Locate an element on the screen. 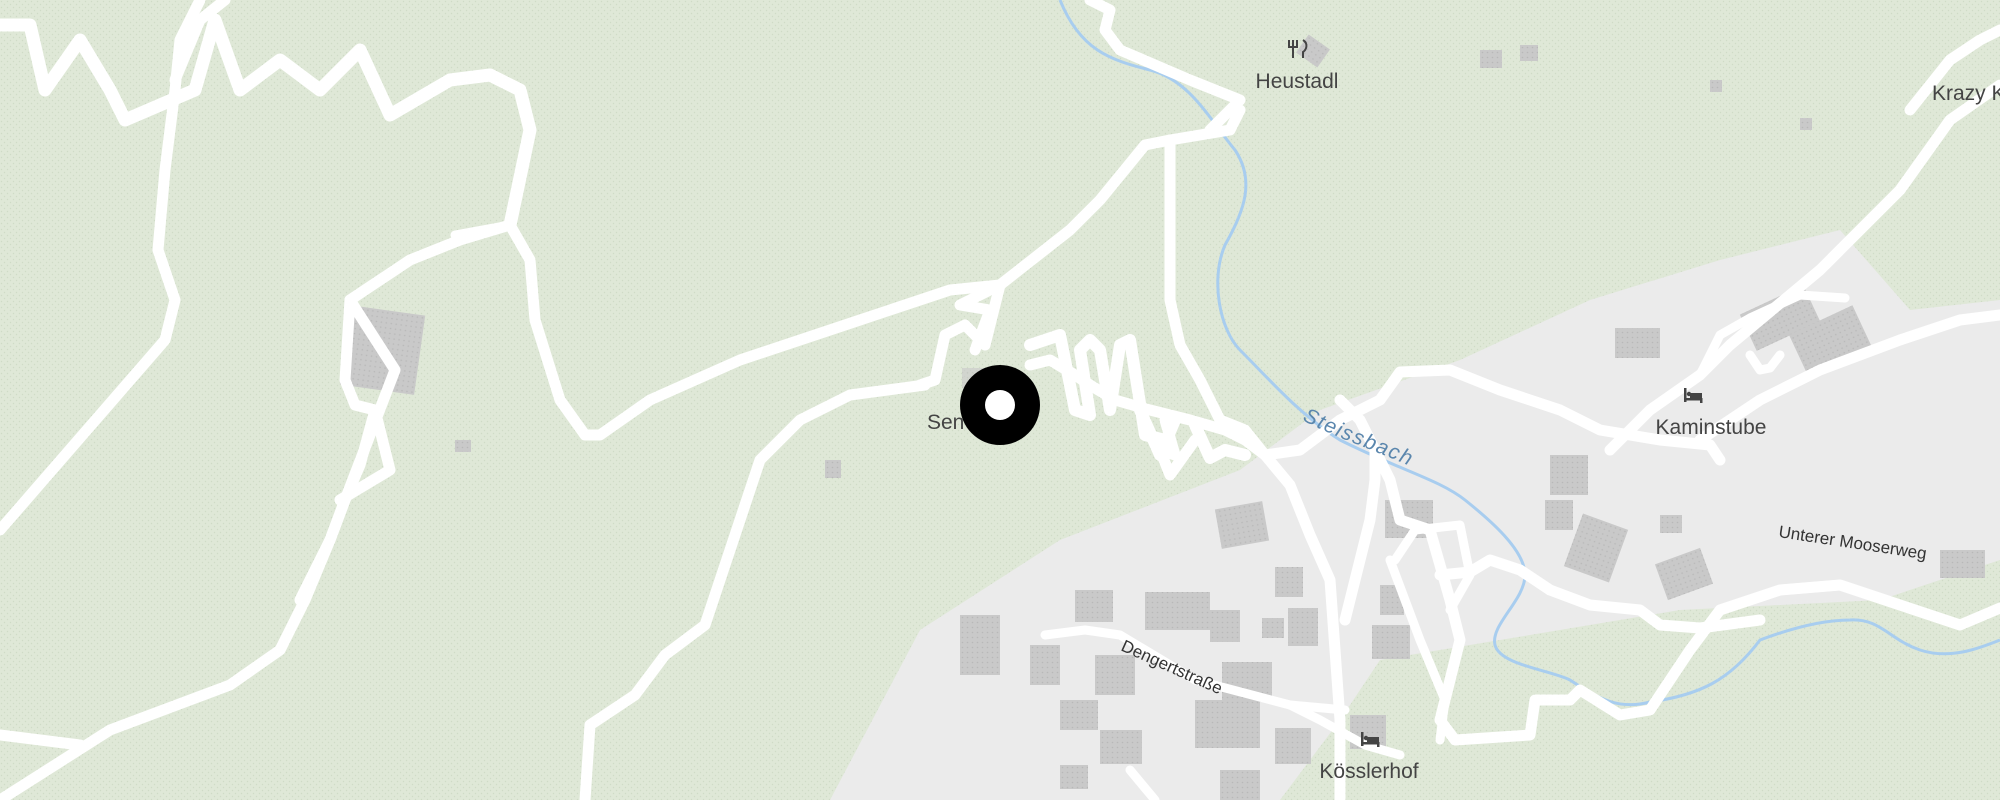  poi-label-koesslerhof: Kösslerhof is located at coordinates (1368, 771).